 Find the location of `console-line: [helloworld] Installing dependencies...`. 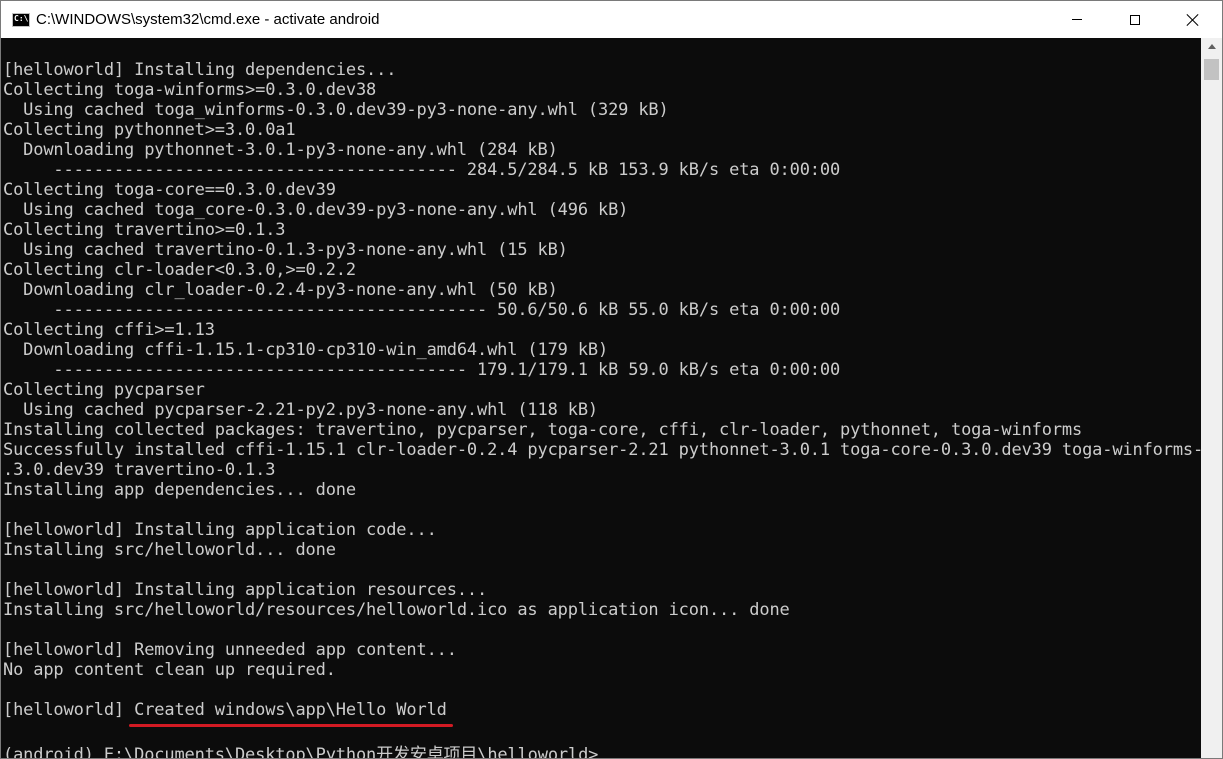

console-line: [helloworld] Installing dependencies... is located at coordinates (200, 70).